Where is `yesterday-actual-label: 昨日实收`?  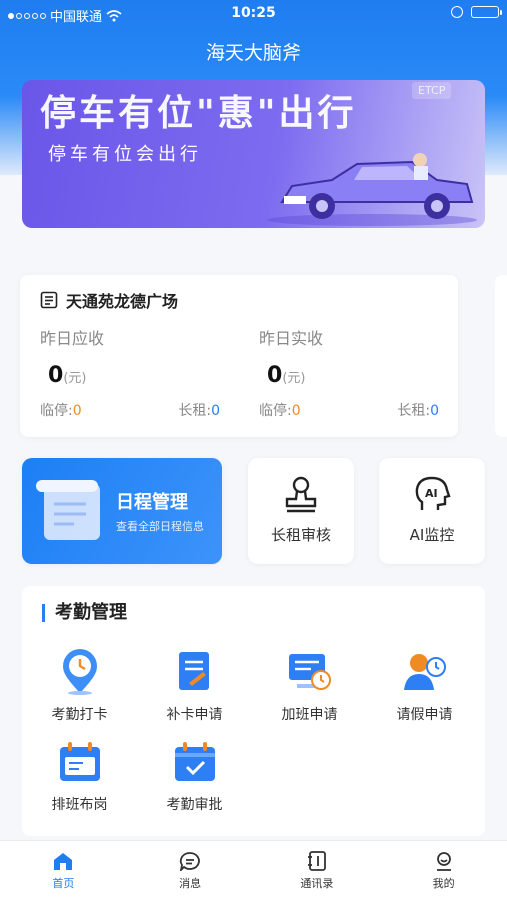
yesterday-actual-label: 昨日实收 is located at coordinates (291, 338).